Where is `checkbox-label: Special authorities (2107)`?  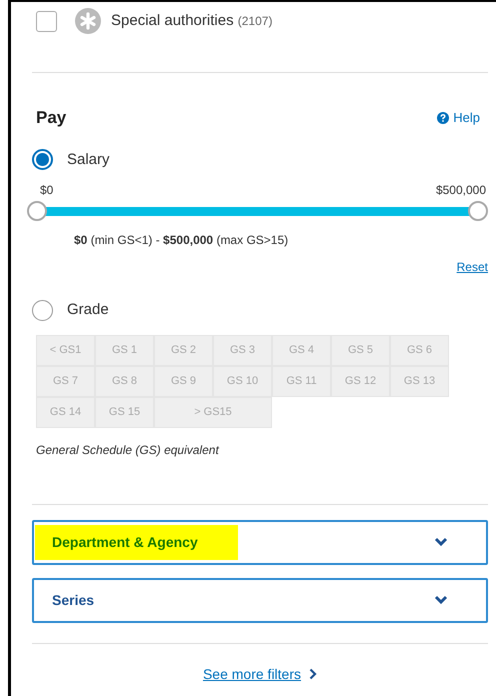
checkbox-label: Special authorities (2107) is located at coordinates (191, 20).